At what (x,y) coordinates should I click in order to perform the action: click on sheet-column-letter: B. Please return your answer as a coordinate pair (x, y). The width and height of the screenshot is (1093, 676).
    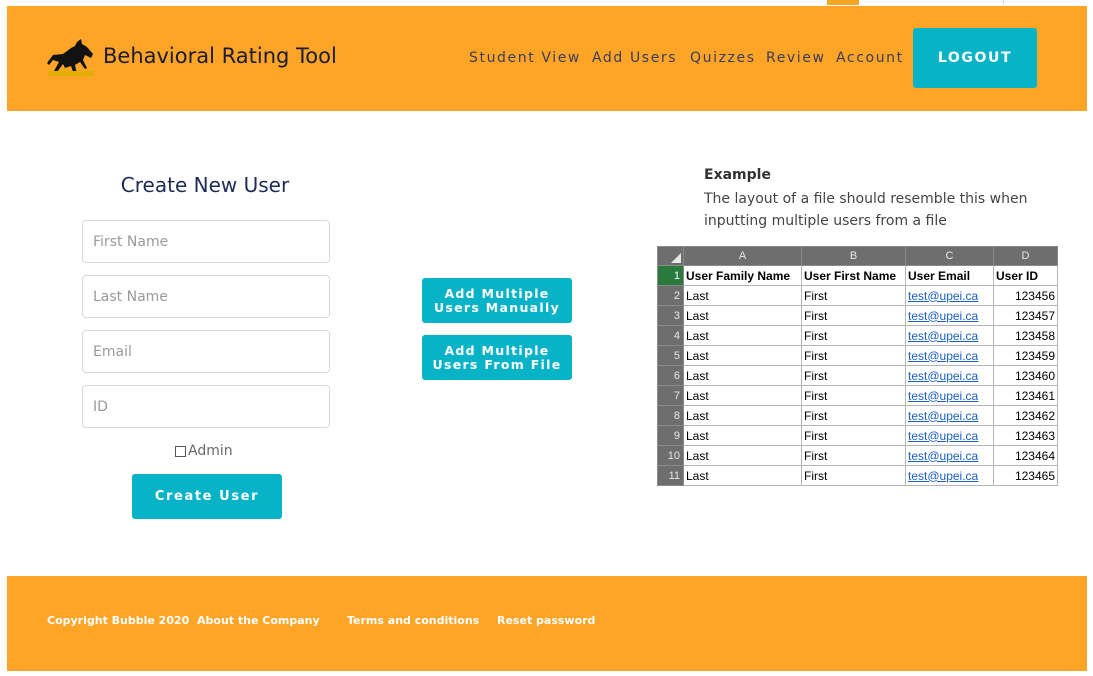
    Looking at the image, I should click on (853, 256).